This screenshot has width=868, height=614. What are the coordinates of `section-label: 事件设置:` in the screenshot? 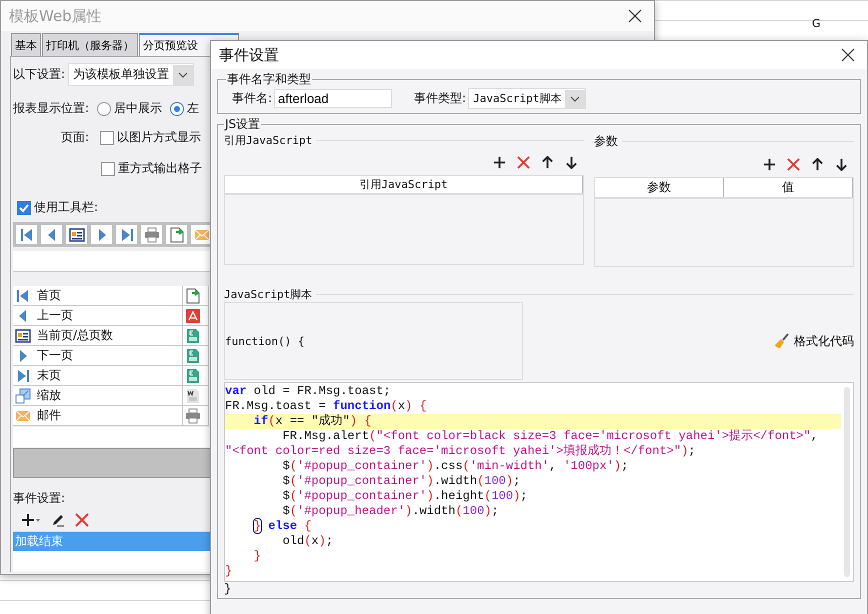 It's located at (39, 498).